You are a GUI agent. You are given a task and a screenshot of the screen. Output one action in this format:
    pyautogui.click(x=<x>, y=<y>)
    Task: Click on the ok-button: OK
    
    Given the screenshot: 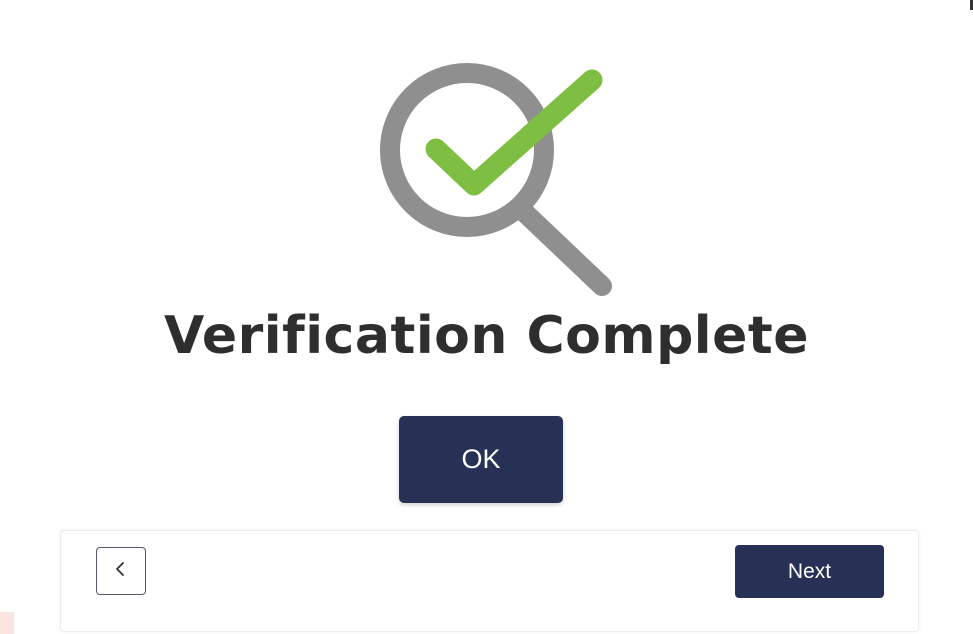 What is the action you would take?
    pyautogui.click(x=481, y=459)
    